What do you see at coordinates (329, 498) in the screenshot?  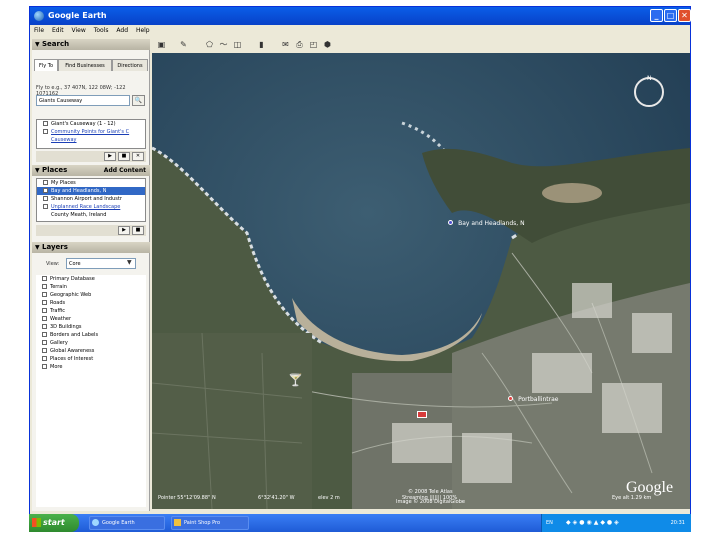 I see `status-elevation: elev 2 m` at bounding box center [329, 498].